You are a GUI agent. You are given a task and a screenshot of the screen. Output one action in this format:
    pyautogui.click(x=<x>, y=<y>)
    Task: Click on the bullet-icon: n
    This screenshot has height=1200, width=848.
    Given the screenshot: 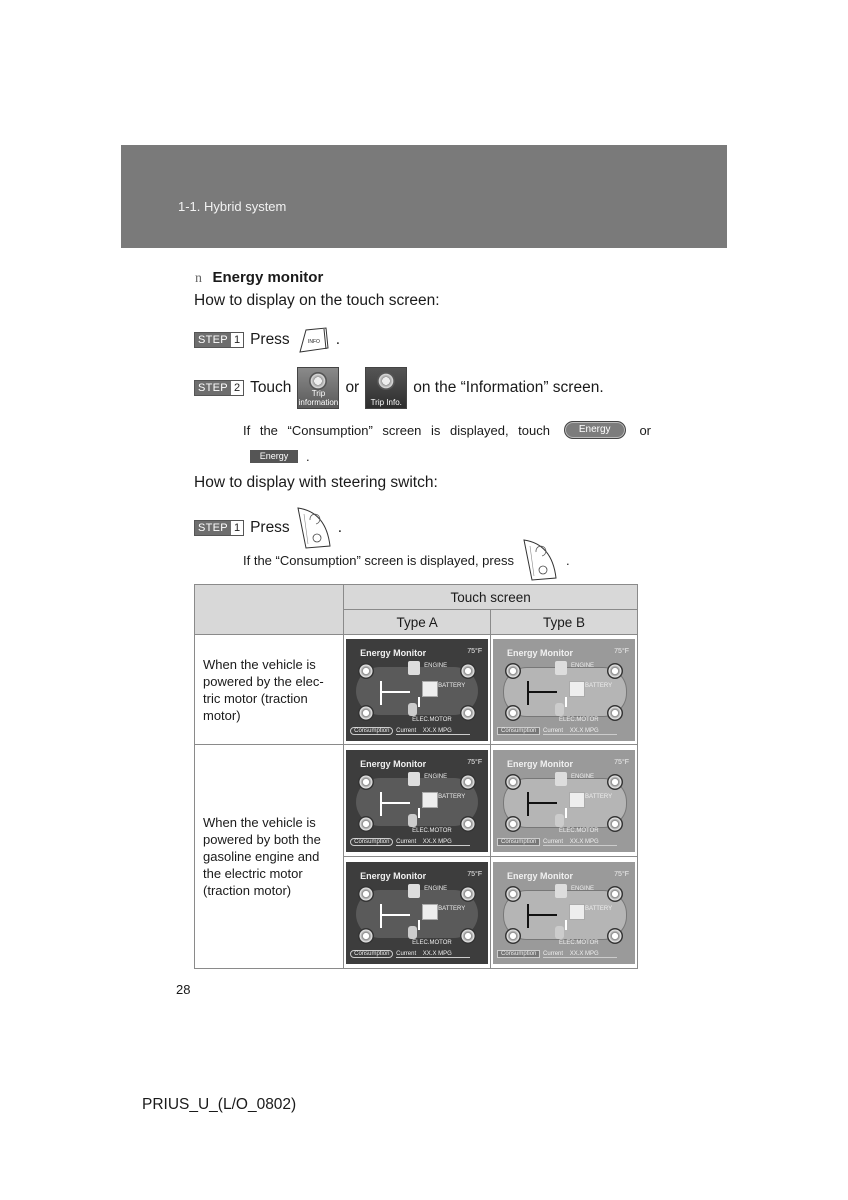 What is the action you would take?
    pyautogui.click(x=198, y=278)
    